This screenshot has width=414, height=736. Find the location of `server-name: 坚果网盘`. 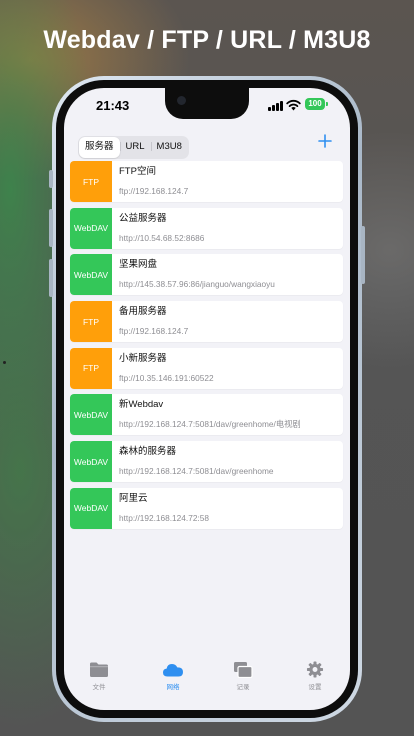

server-name: 坚果网盘 is located at coordinates (138, 265).